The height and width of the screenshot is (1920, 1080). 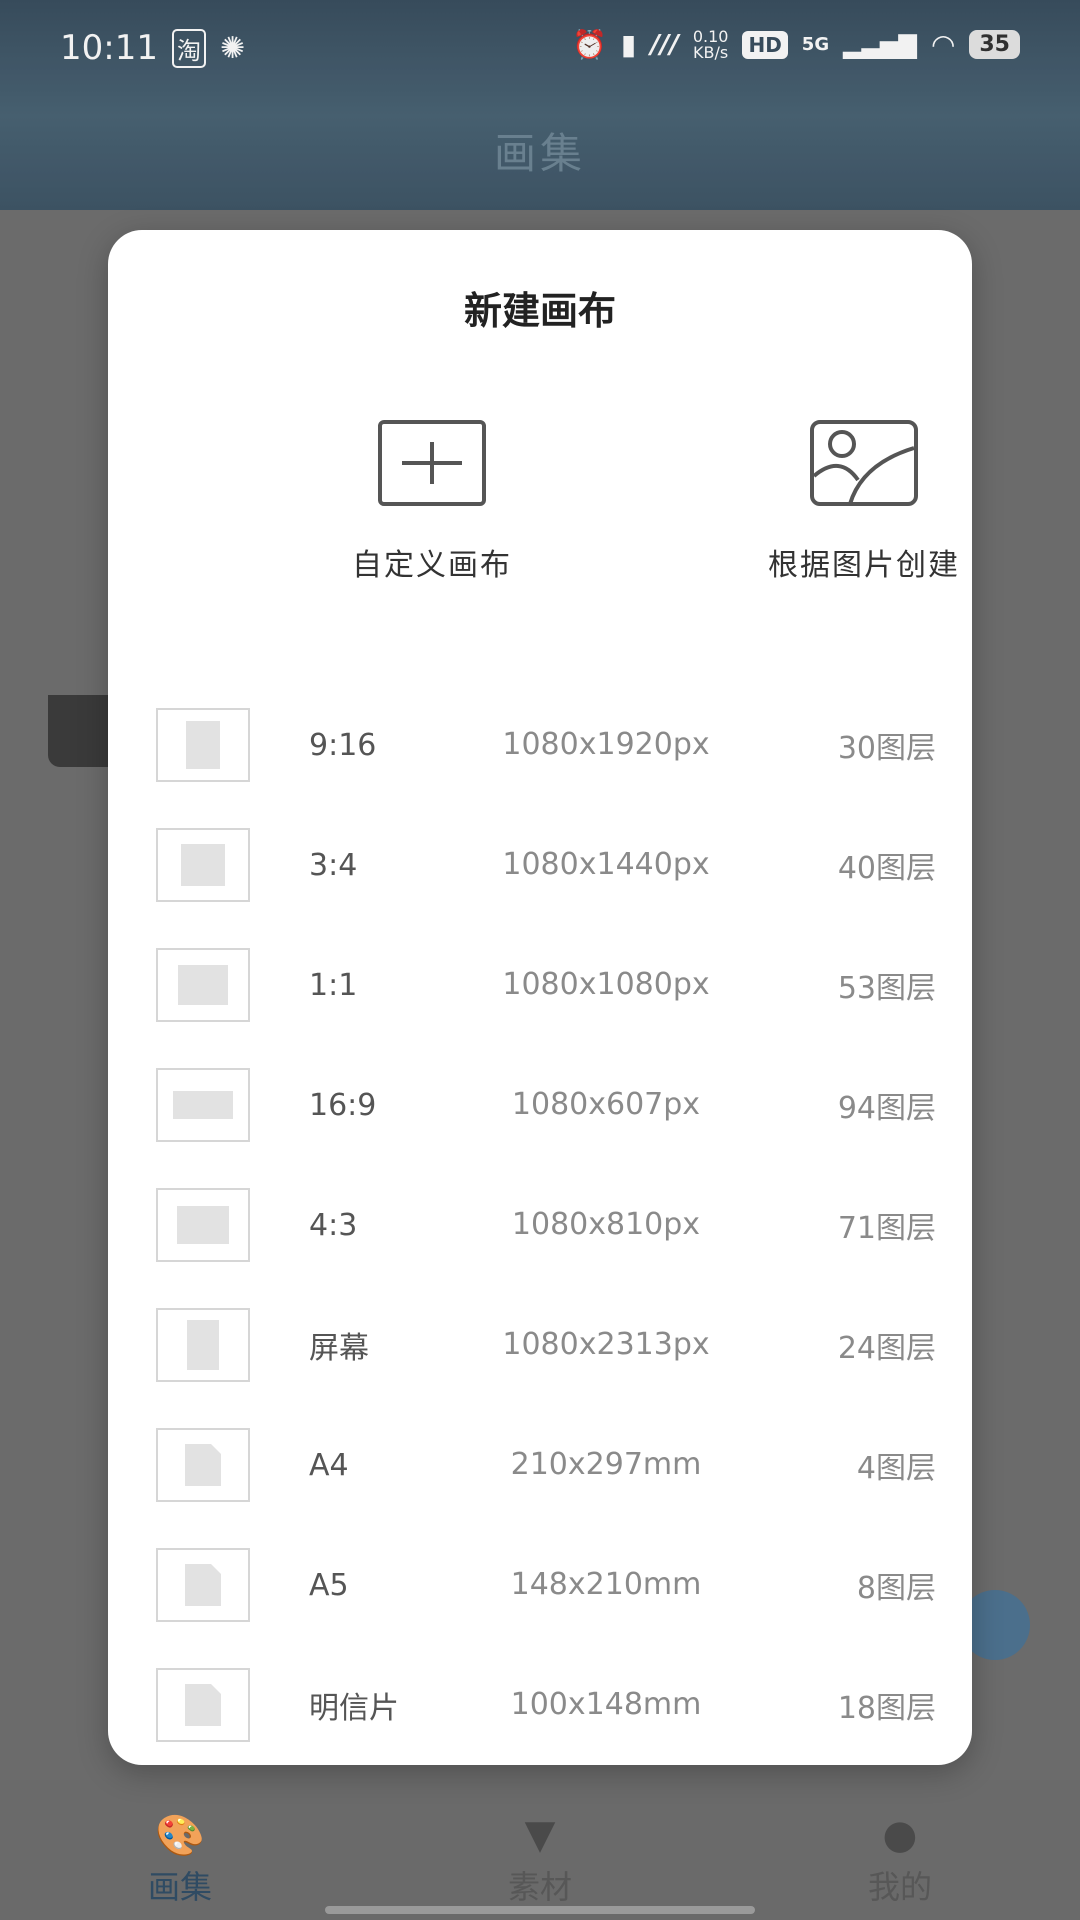 I want to click on signal-icon: ▂▃▅▇, so click(x=880, y=44).